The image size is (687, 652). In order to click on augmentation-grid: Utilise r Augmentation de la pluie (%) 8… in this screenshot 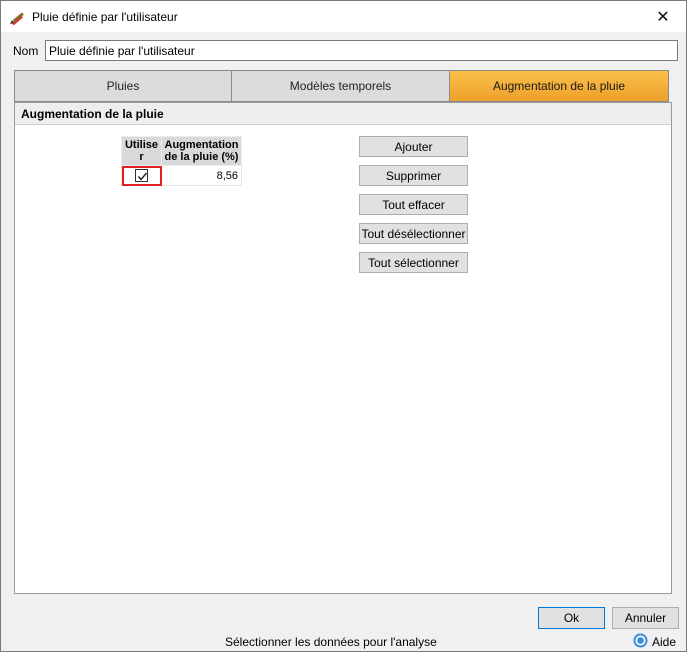, I will do `click(181, 161)`.